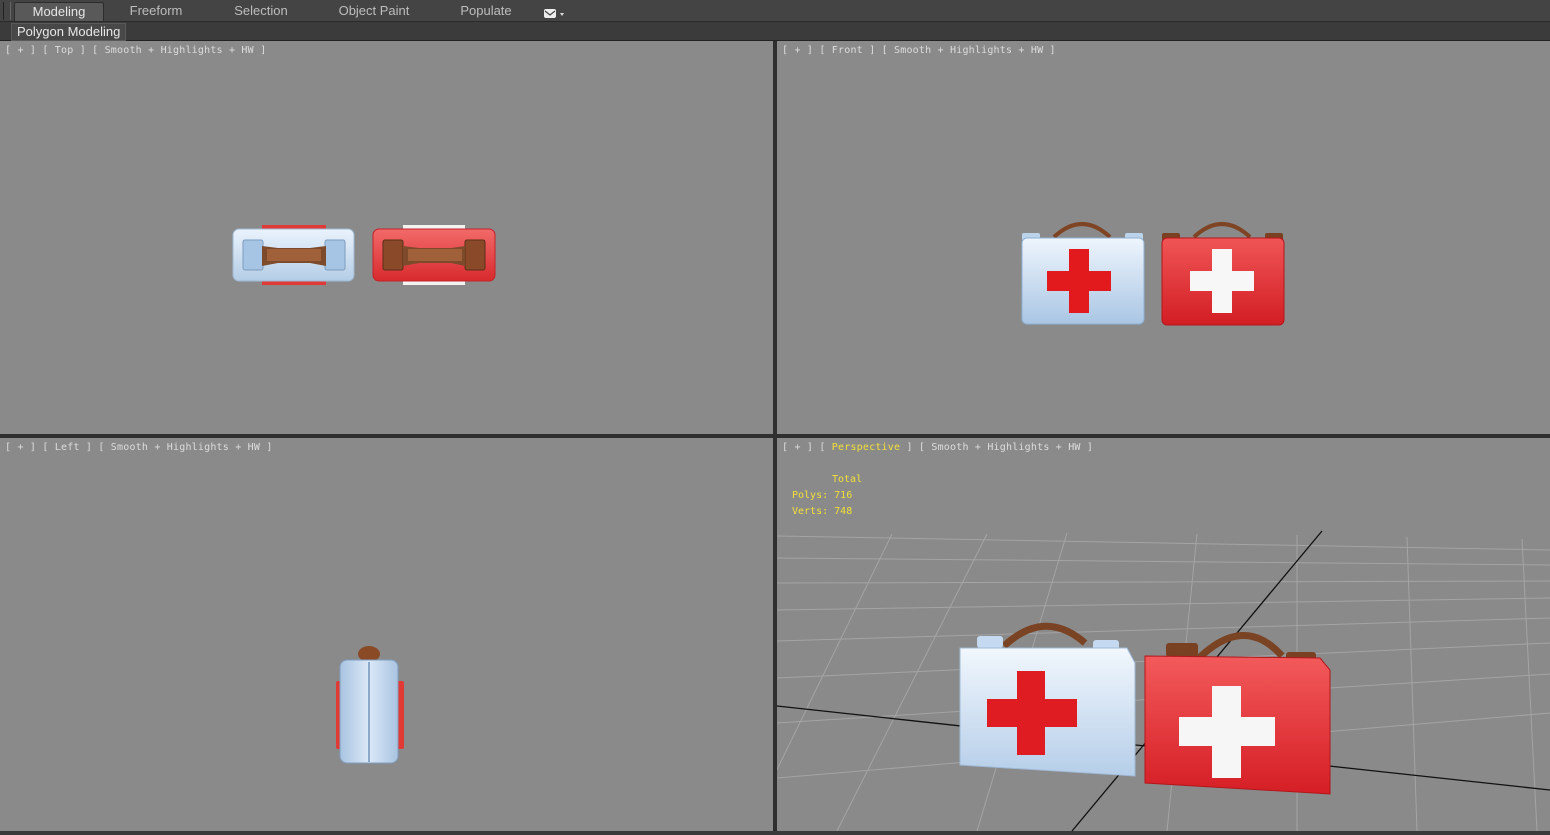 This screenshot has height=835, width=1550. Describe the element at coordinates (1083, 273) in the screenshot. I see `blue-kit-front` at that location.